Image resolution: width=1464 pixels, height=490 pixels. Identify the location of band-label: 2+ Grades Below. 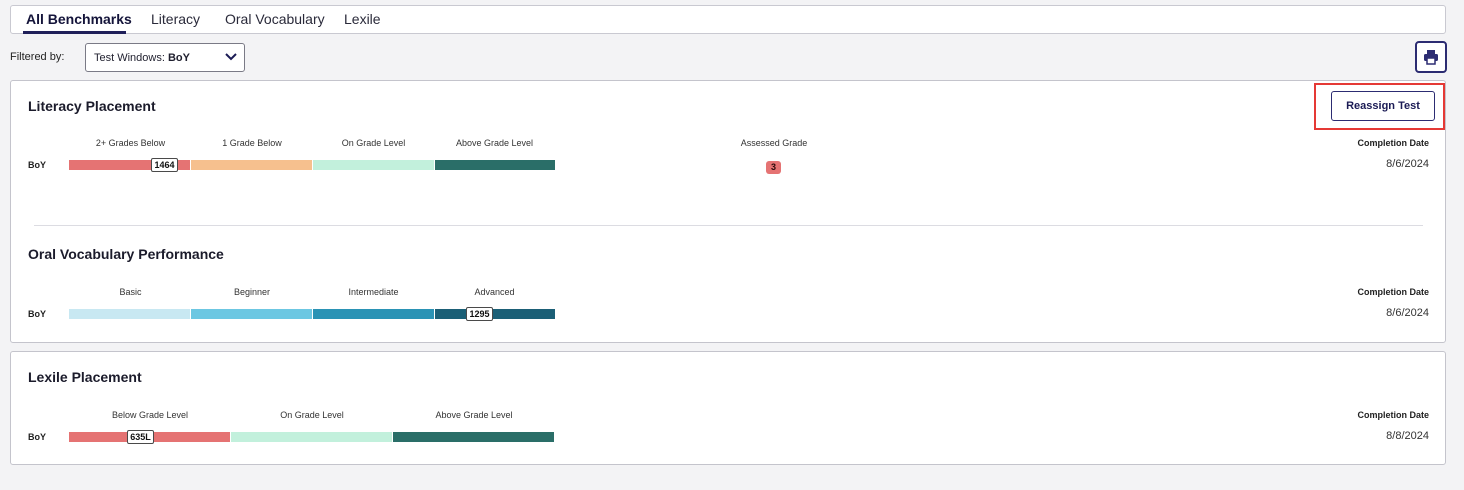
(130, 143).